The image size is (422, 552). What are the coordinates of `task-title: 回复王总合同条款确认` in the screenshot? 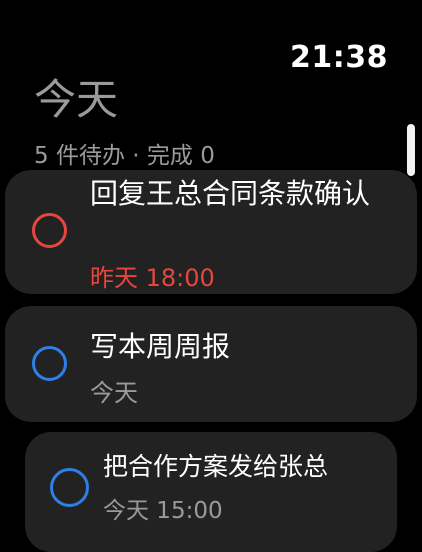 It's located at (230, 193).